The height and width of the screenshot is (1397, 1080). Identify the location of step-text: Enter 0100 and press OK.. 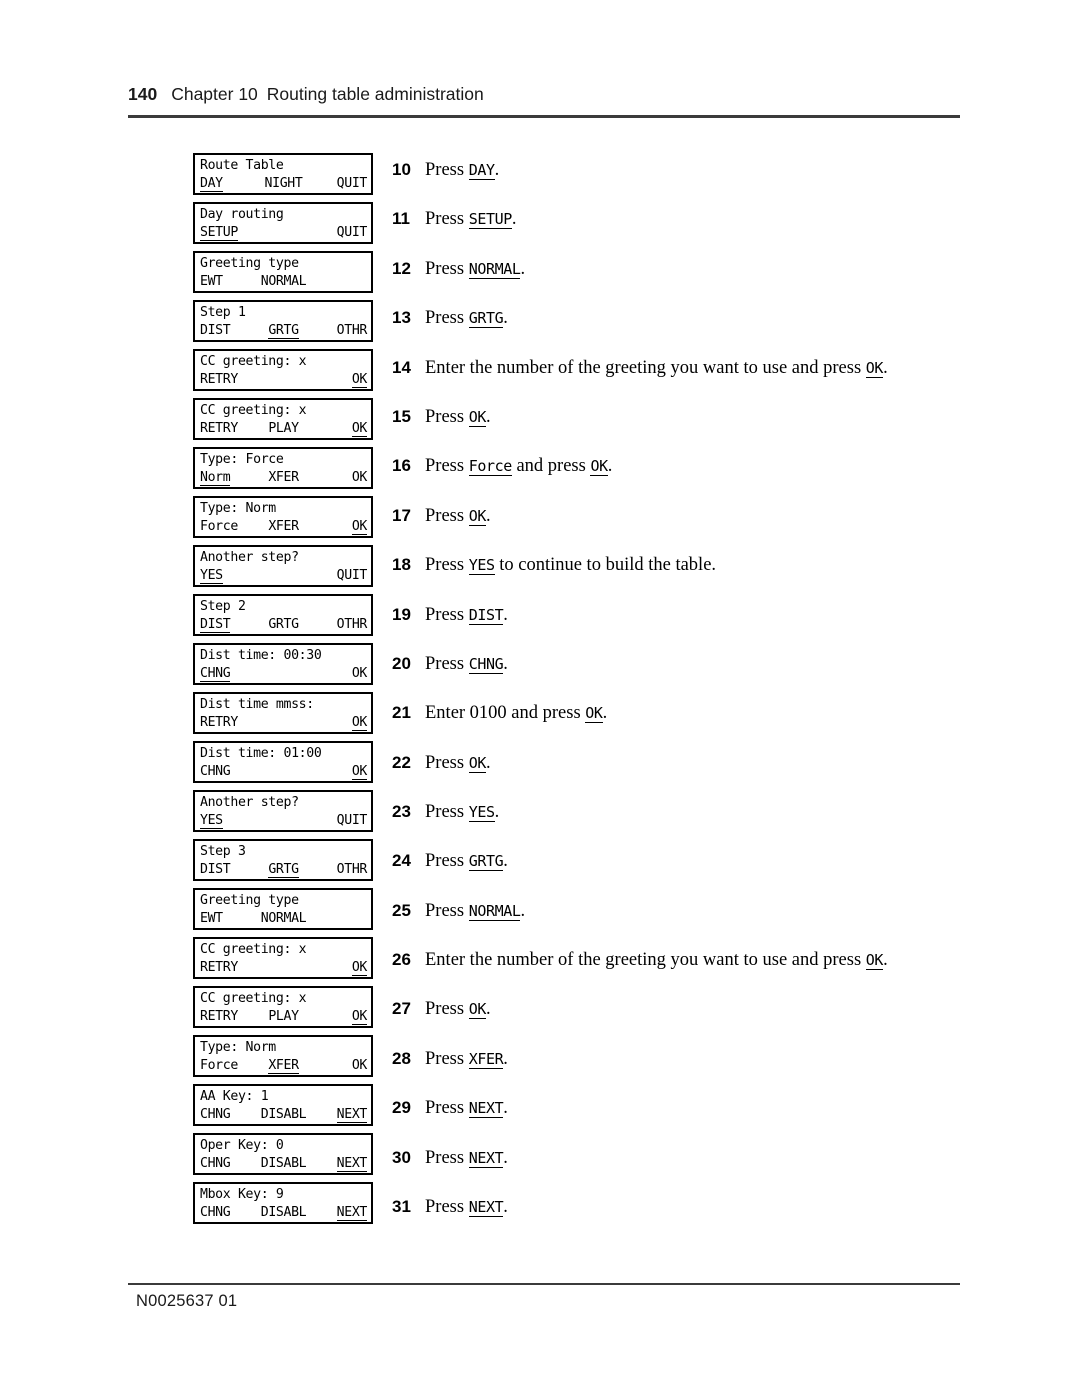
(688, 713).